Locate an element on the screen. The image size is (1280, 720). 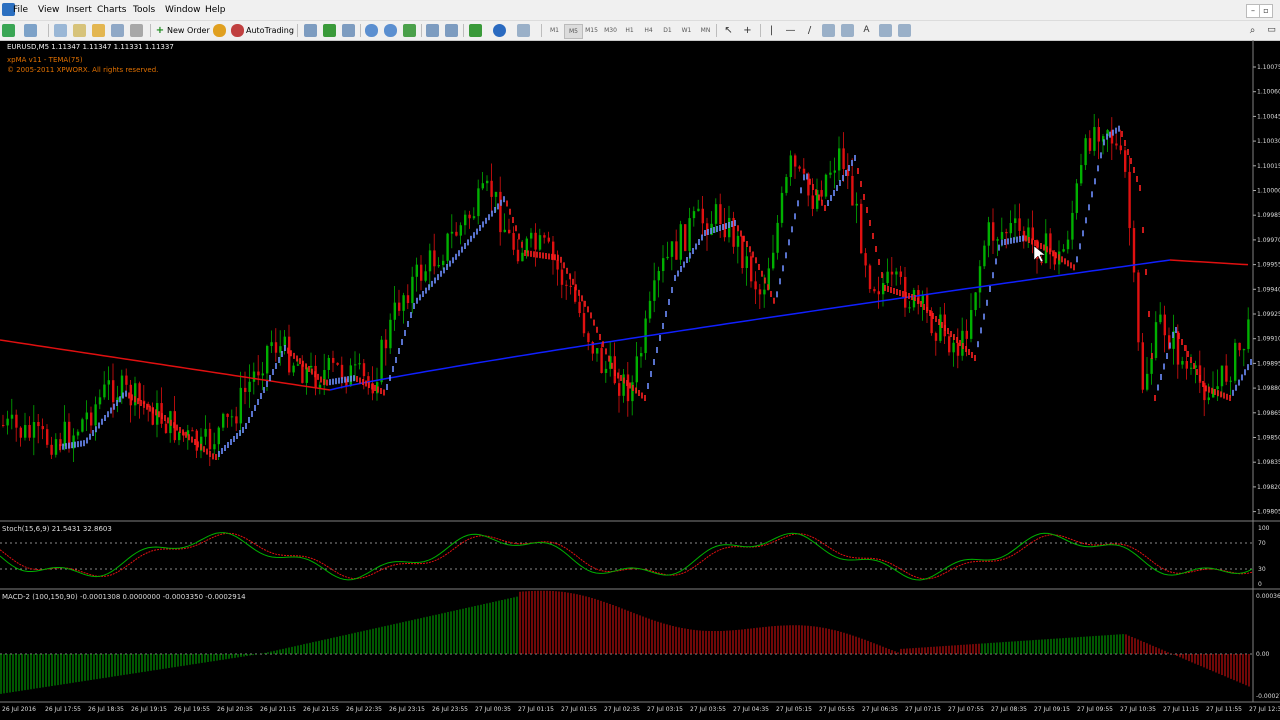
tile-windows-icon is located at coordinates (409, 30).